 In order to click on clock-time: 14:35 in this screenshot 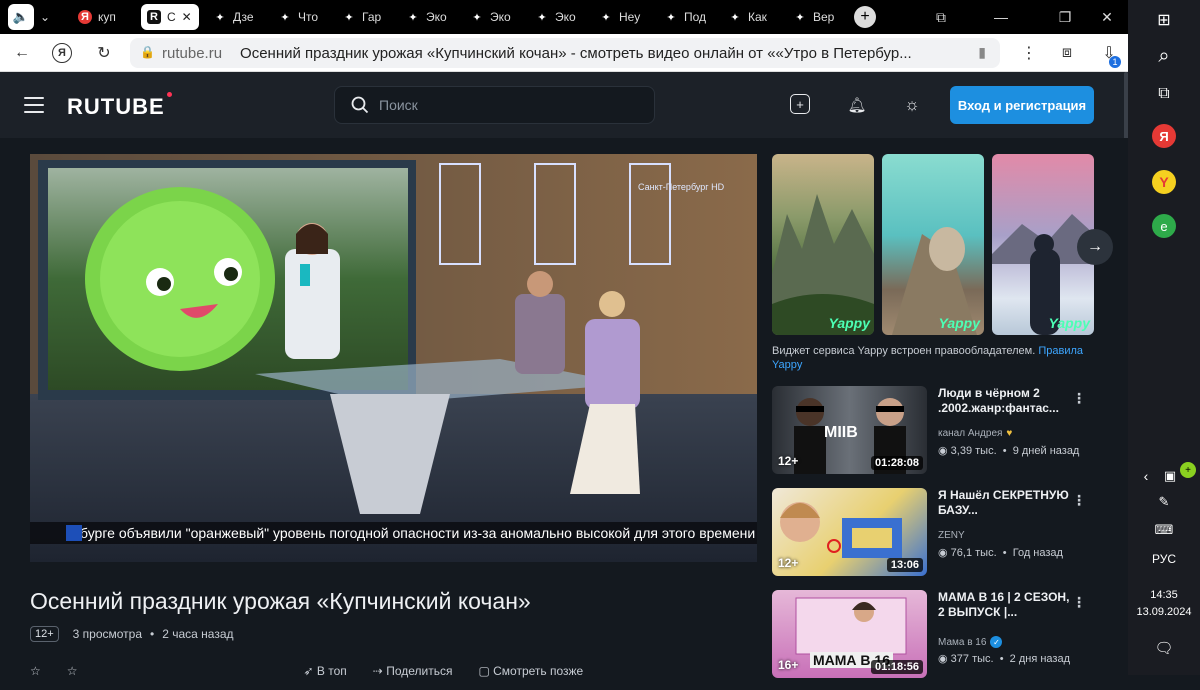, I will do `click(1164, 595)`.